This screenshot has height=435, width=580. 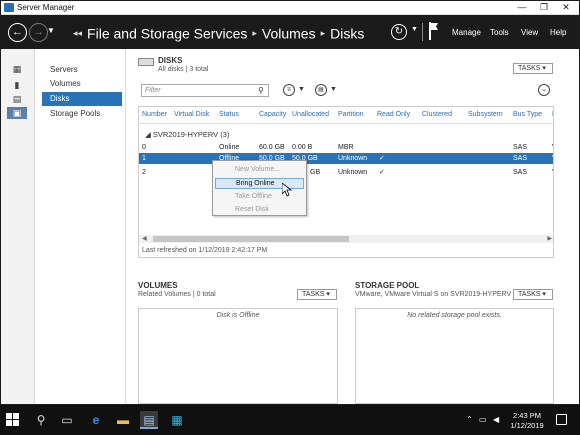 What do you see at coordinates (399, 32) in the screenshot?
I see `refresh-icon: ↻` at bounding box center [399, 32].